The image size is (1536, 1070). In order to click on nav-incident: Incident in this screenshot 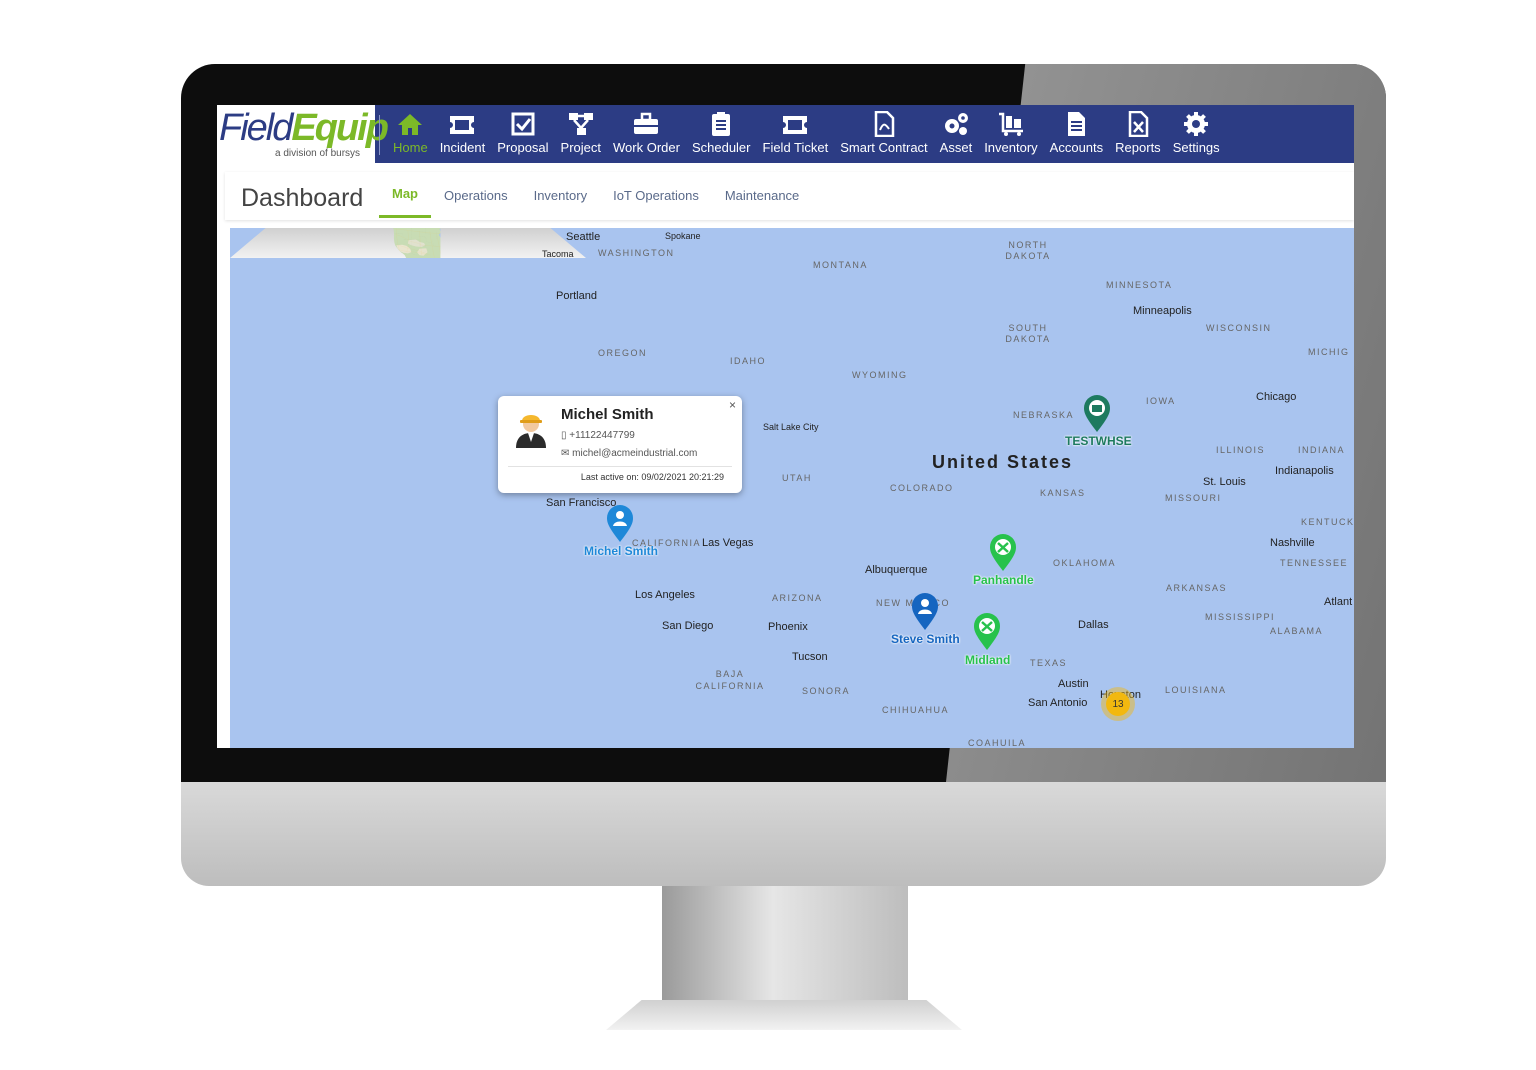, I will do `click(463, 134)`.